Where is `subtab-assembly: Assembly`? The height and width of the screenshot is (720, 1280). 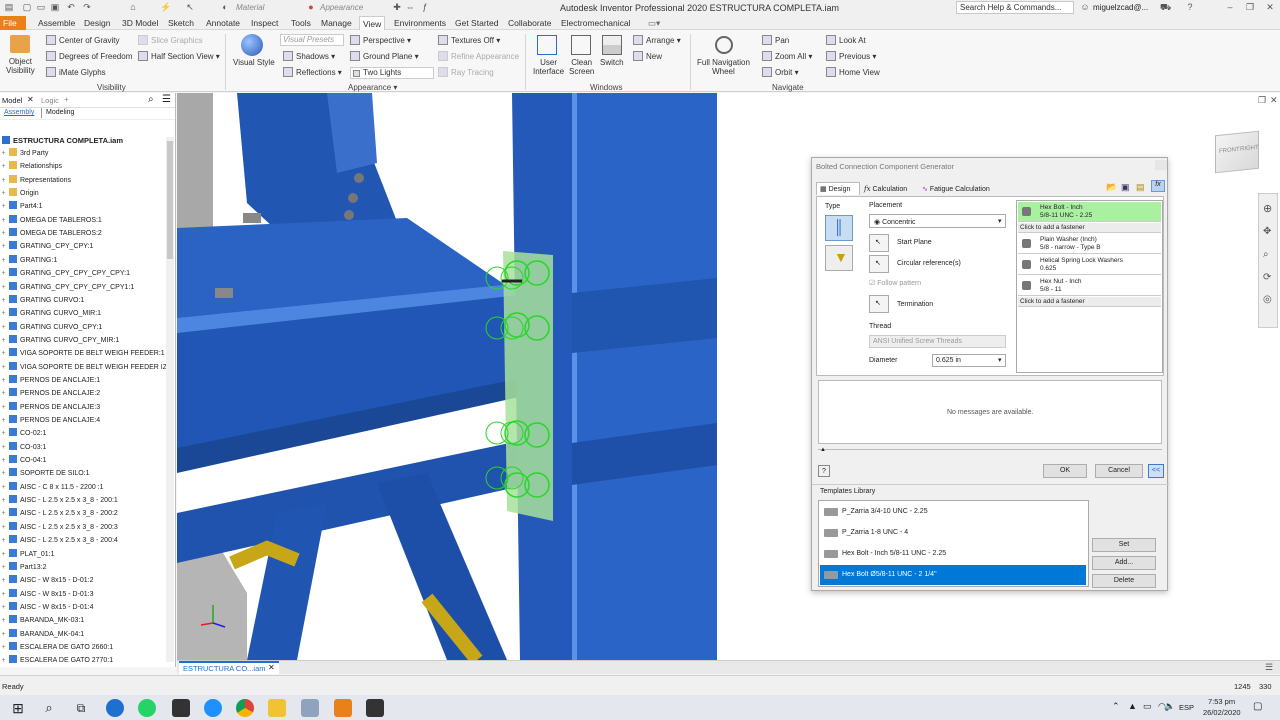 subtab-assembly: Assembly is located at coordinates (19, 112).